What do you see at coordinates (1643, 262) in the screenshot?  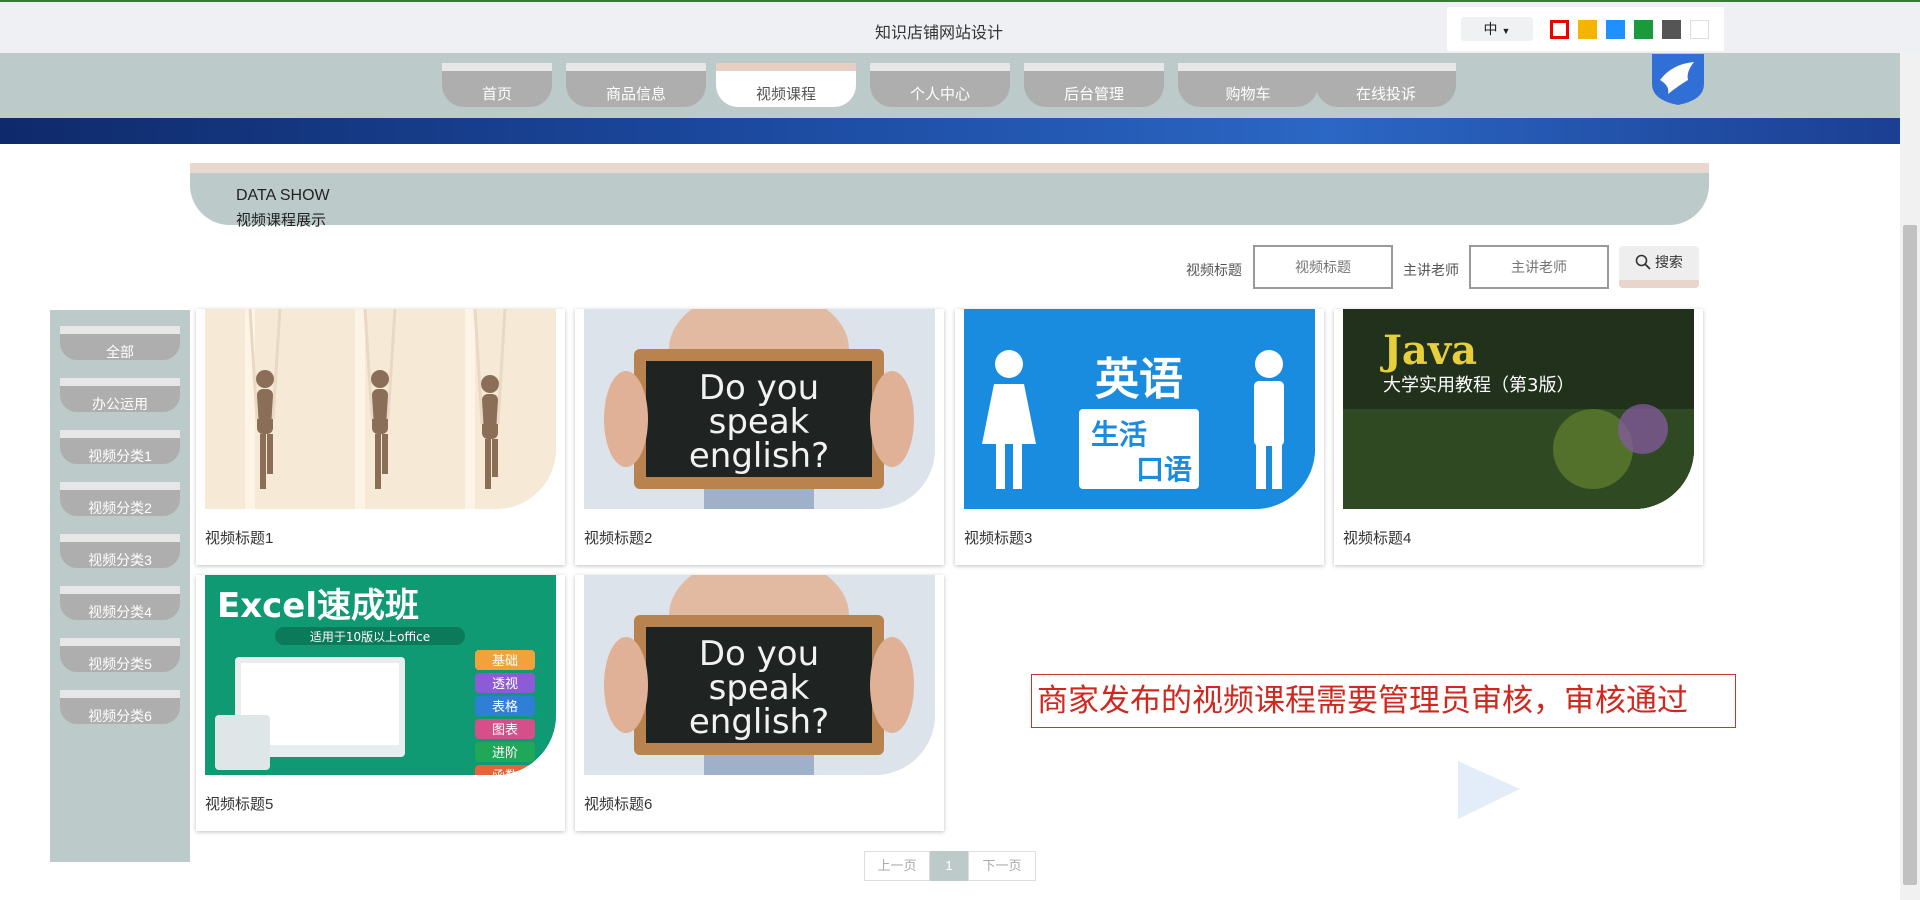 I see `search-icon` at bounding box center [1643, 262].